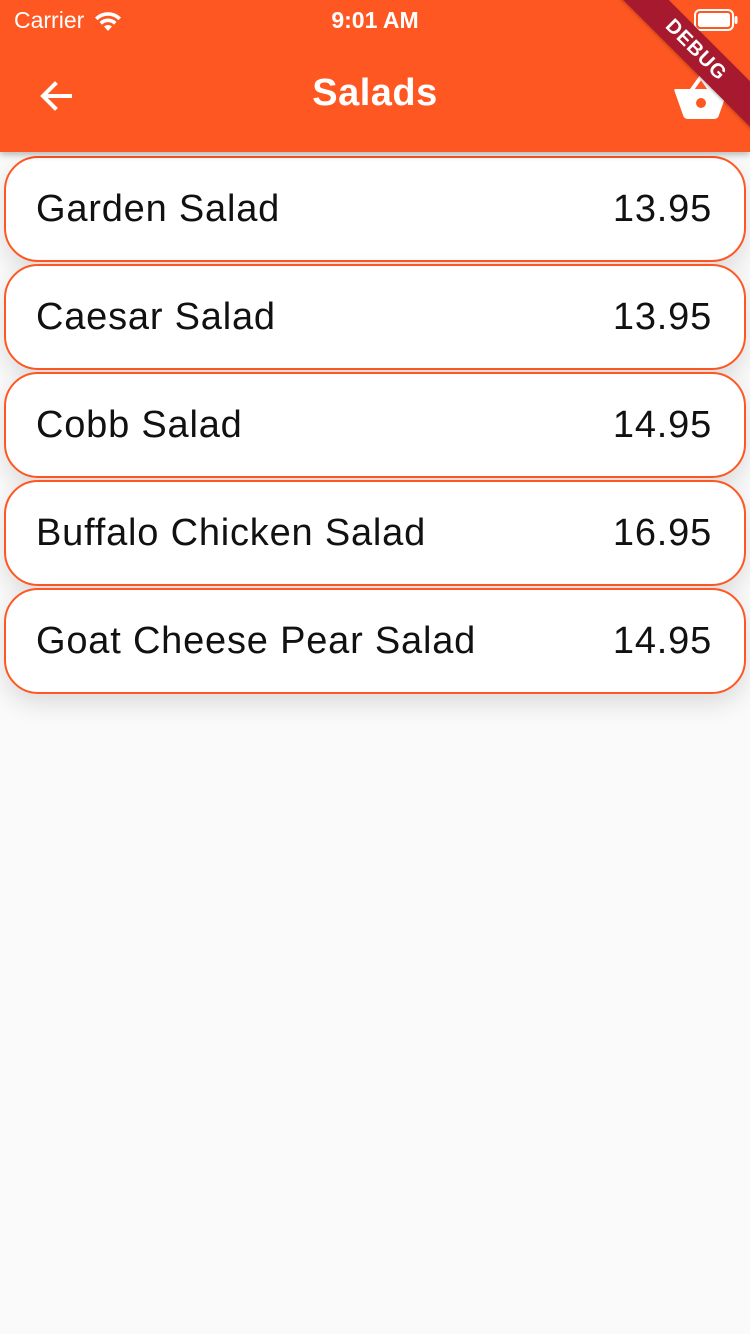 This screenshot has height=1334, width=750. I want to click on menu-item-goat-cheese-pear-salad: Goat Cheese Pear Salad 14.95, so click(375, 641).